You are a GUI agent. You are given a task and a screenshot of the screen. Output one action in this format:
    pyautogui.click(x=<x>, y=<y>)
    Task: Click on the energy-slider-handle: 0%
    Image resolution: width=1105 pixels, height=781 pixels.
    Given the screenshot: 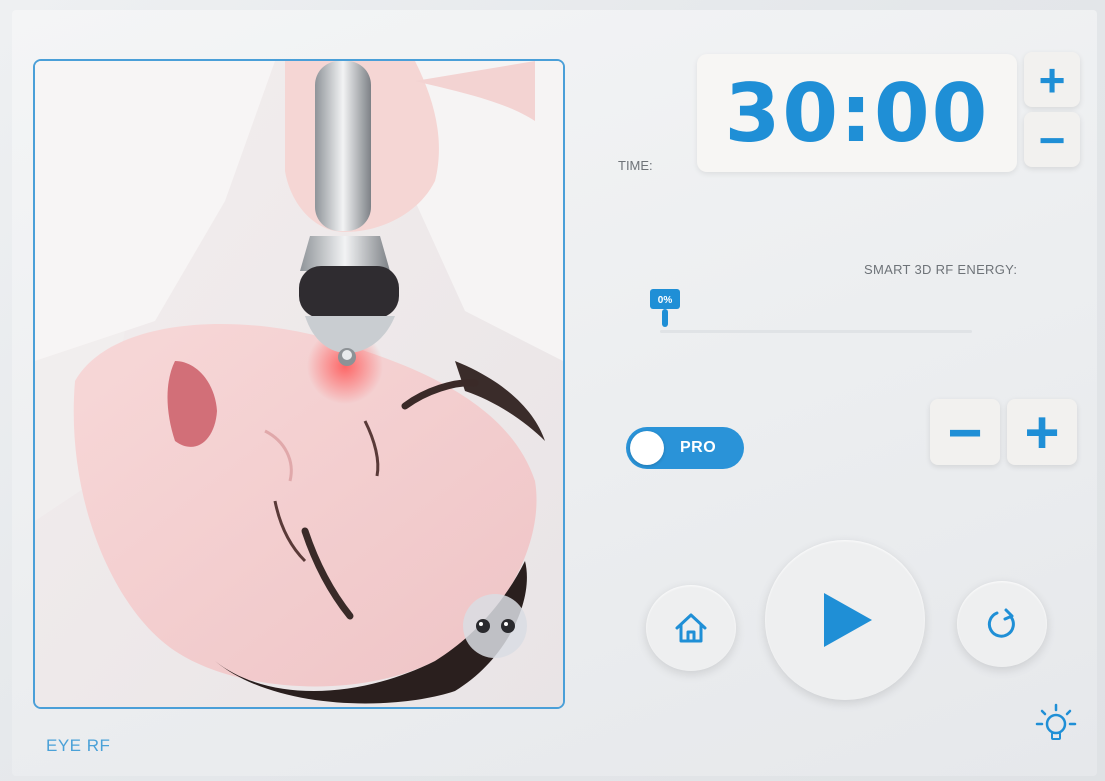 What is the action you would take?
    pyautogui.click(x=665, y=309)
    